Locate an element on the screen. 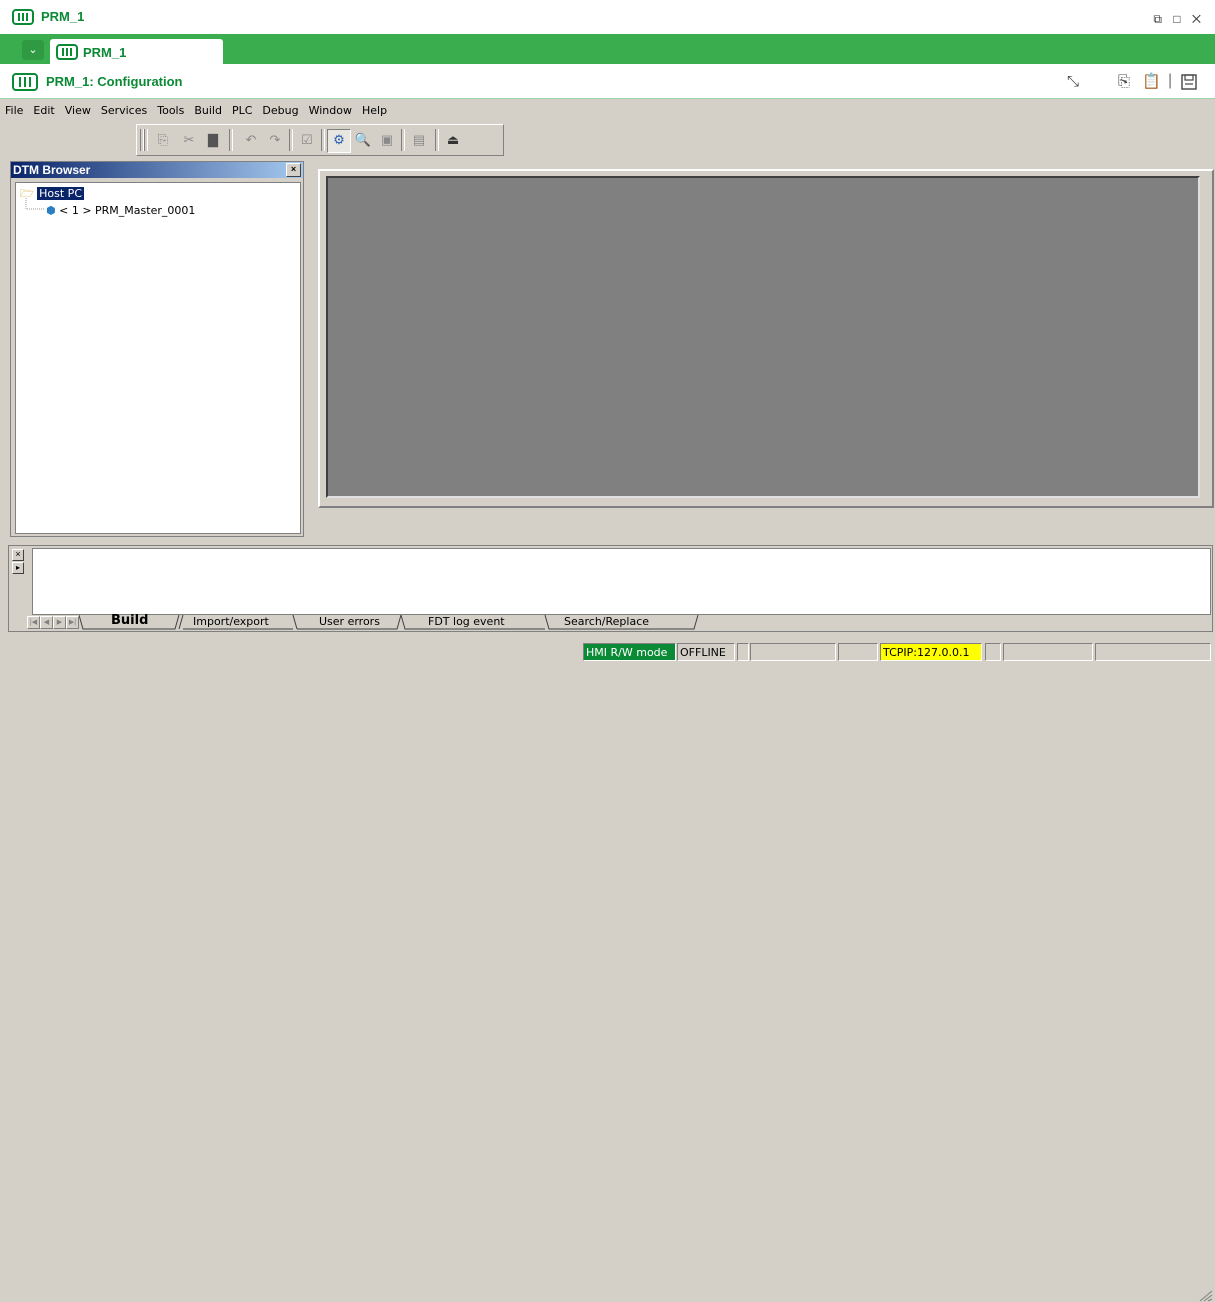  search-icon: 🔍 is located at coordinates (363, 140).